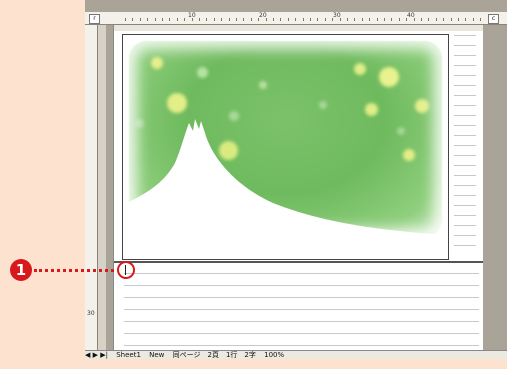 The width and height of the screenshot is (507, 369). I want to click on right-gray-area, so click(495, 189).